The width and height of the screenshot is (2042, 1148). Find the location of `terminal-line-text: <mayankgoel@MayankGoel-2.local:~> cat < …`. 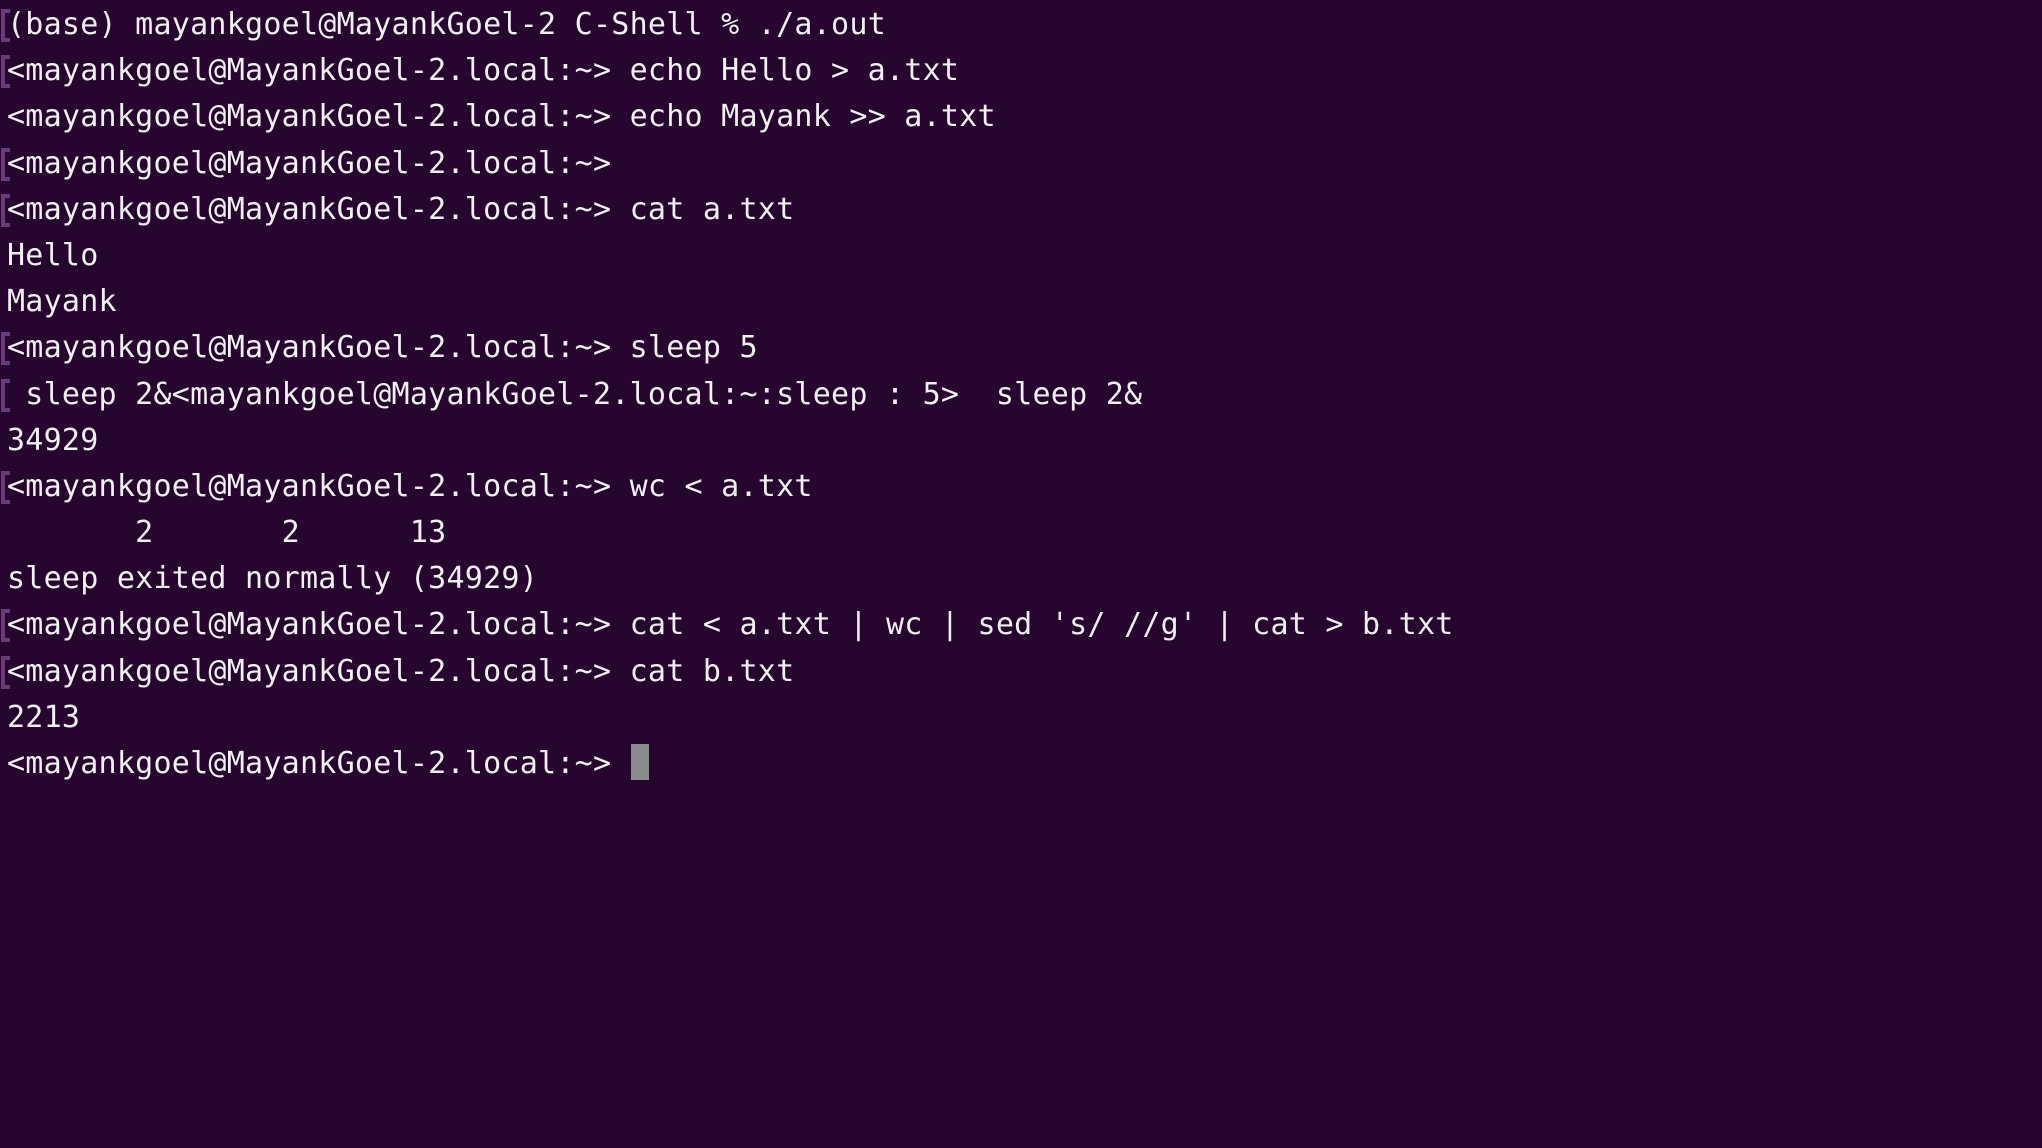

terminal-line-text: <mayankgoel@MayankGoel-2.local:~> cat < … is located at coordinates (730, 625).